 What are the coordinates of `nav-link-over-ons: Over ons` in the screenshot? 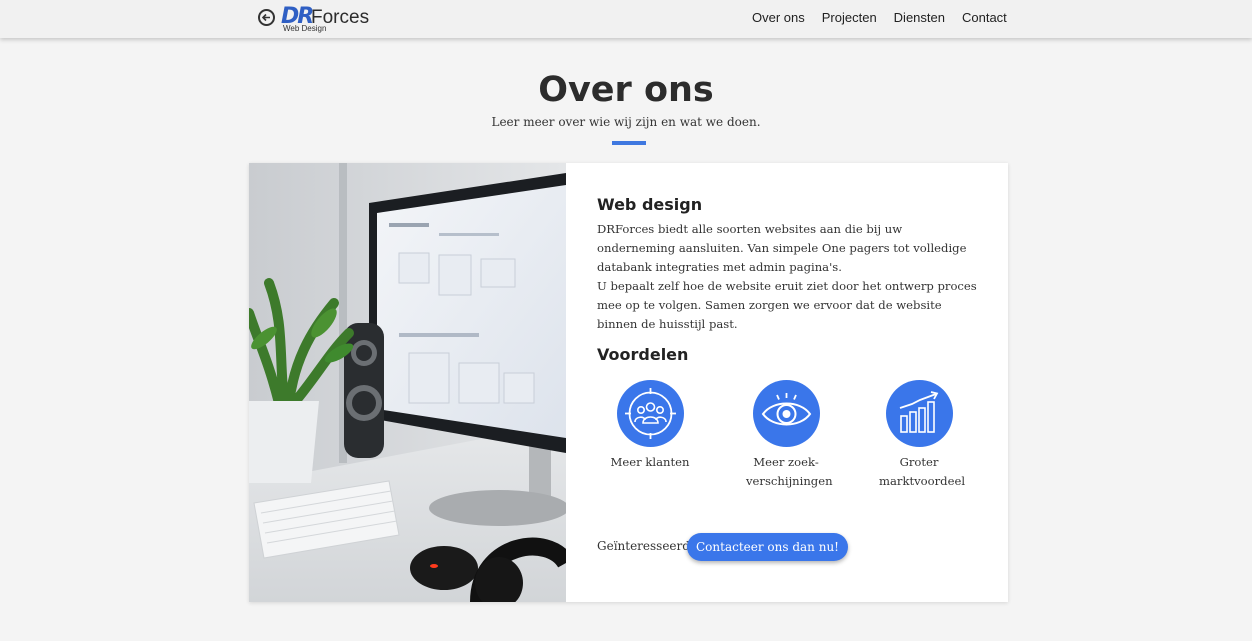 It's located at (778, 17).